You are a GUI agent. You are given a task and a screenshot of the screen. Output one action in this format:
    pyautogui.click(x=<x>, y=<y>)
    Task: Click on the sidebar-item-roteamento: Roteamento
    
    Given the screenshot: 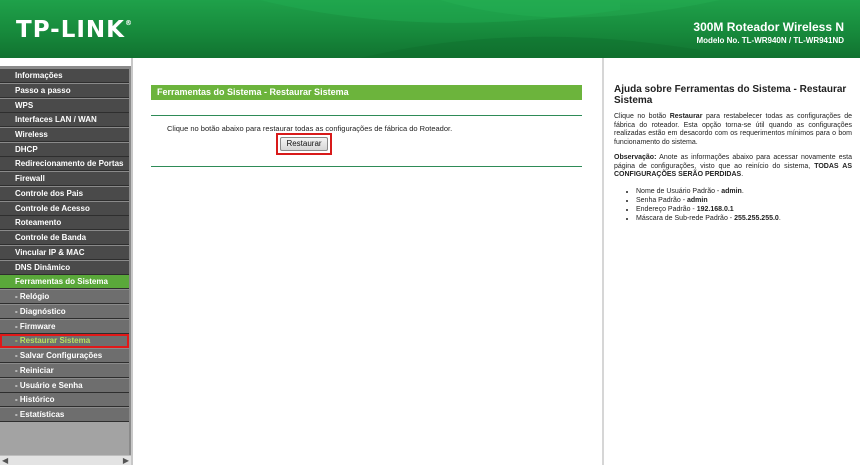 What is the action you would take?
    pyautogui.click(x=64, y=223)
    